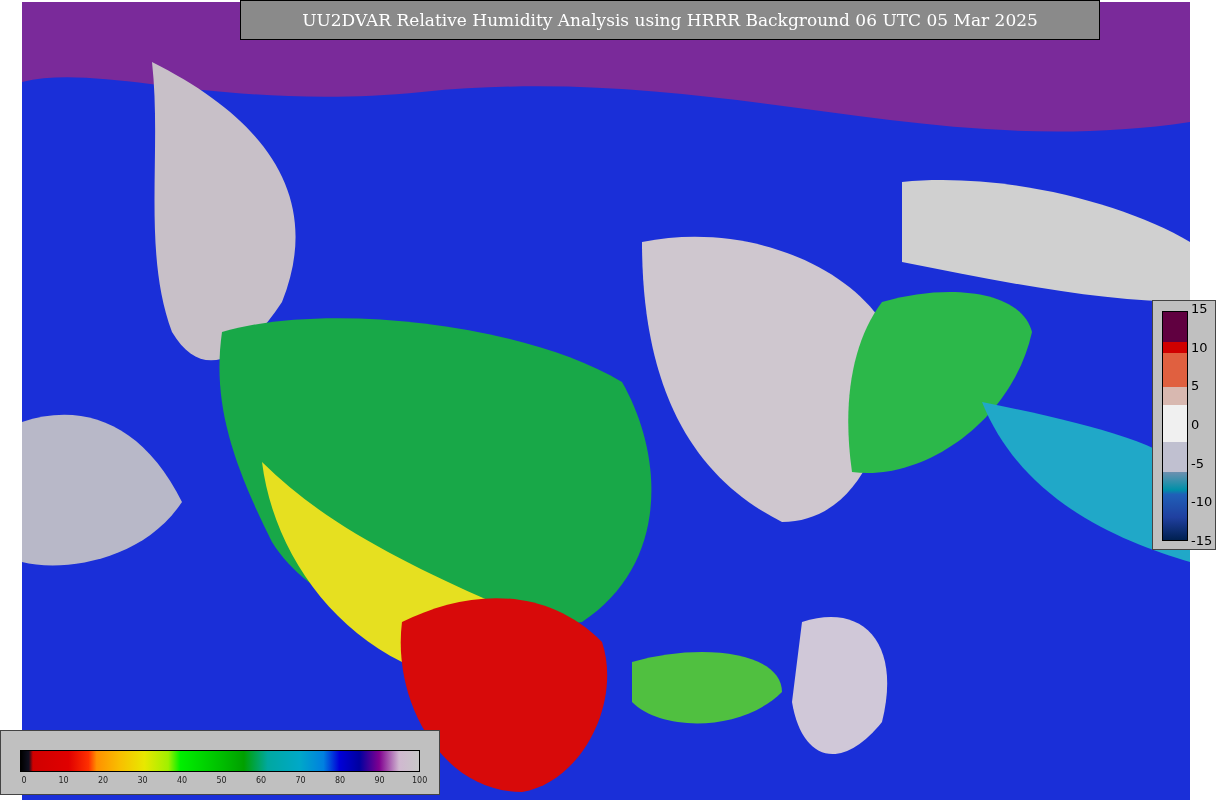  I want to click on tick-label: -5, so click(1198, 463).